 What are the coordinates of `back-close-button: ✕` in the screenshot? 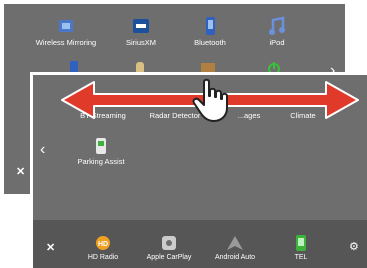 It's located at (20, 171).